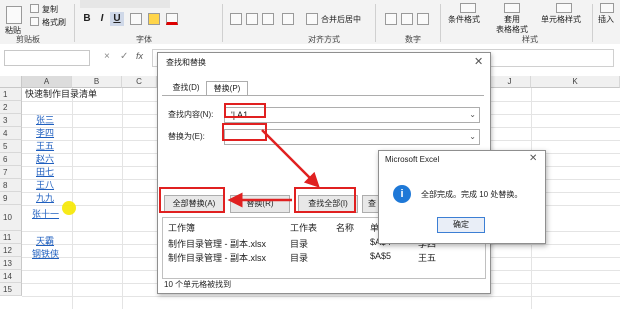 This screenshot has height=309, width=620. Describe the element at coordinates (227, 88) in the screenshot. I see `tab-replace: 替换(P)` at that location.